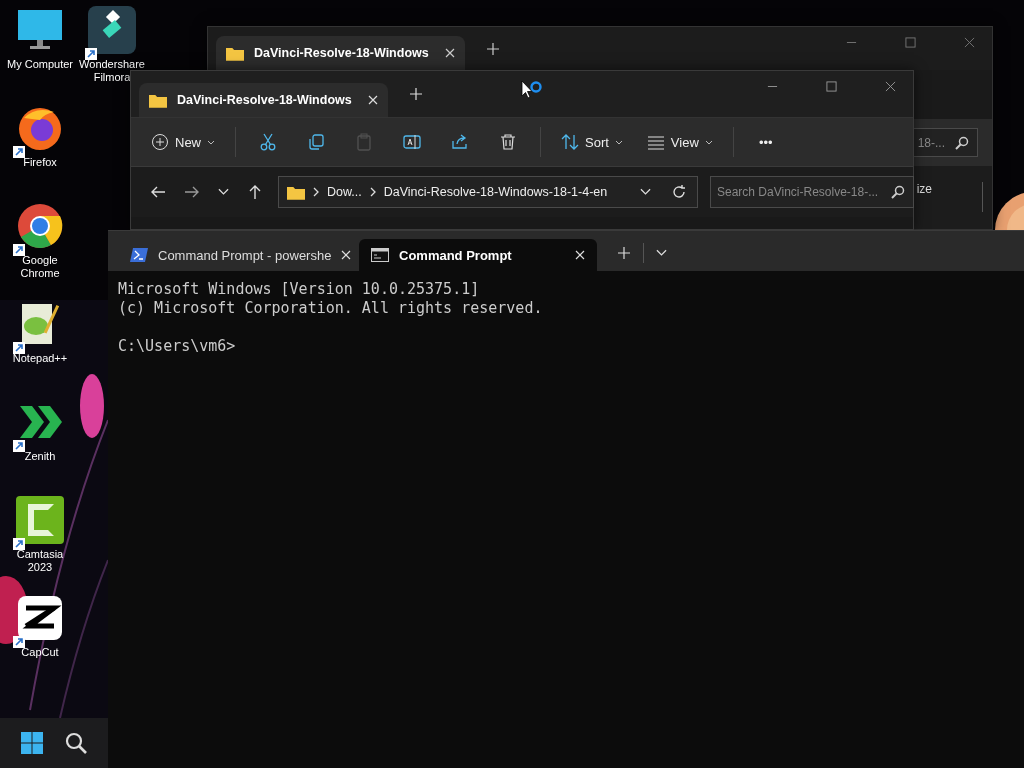 This screenshot has width=1024, height=768. I want to click on terminal-tab: Command Prompt - powershe, so click(237, 255).